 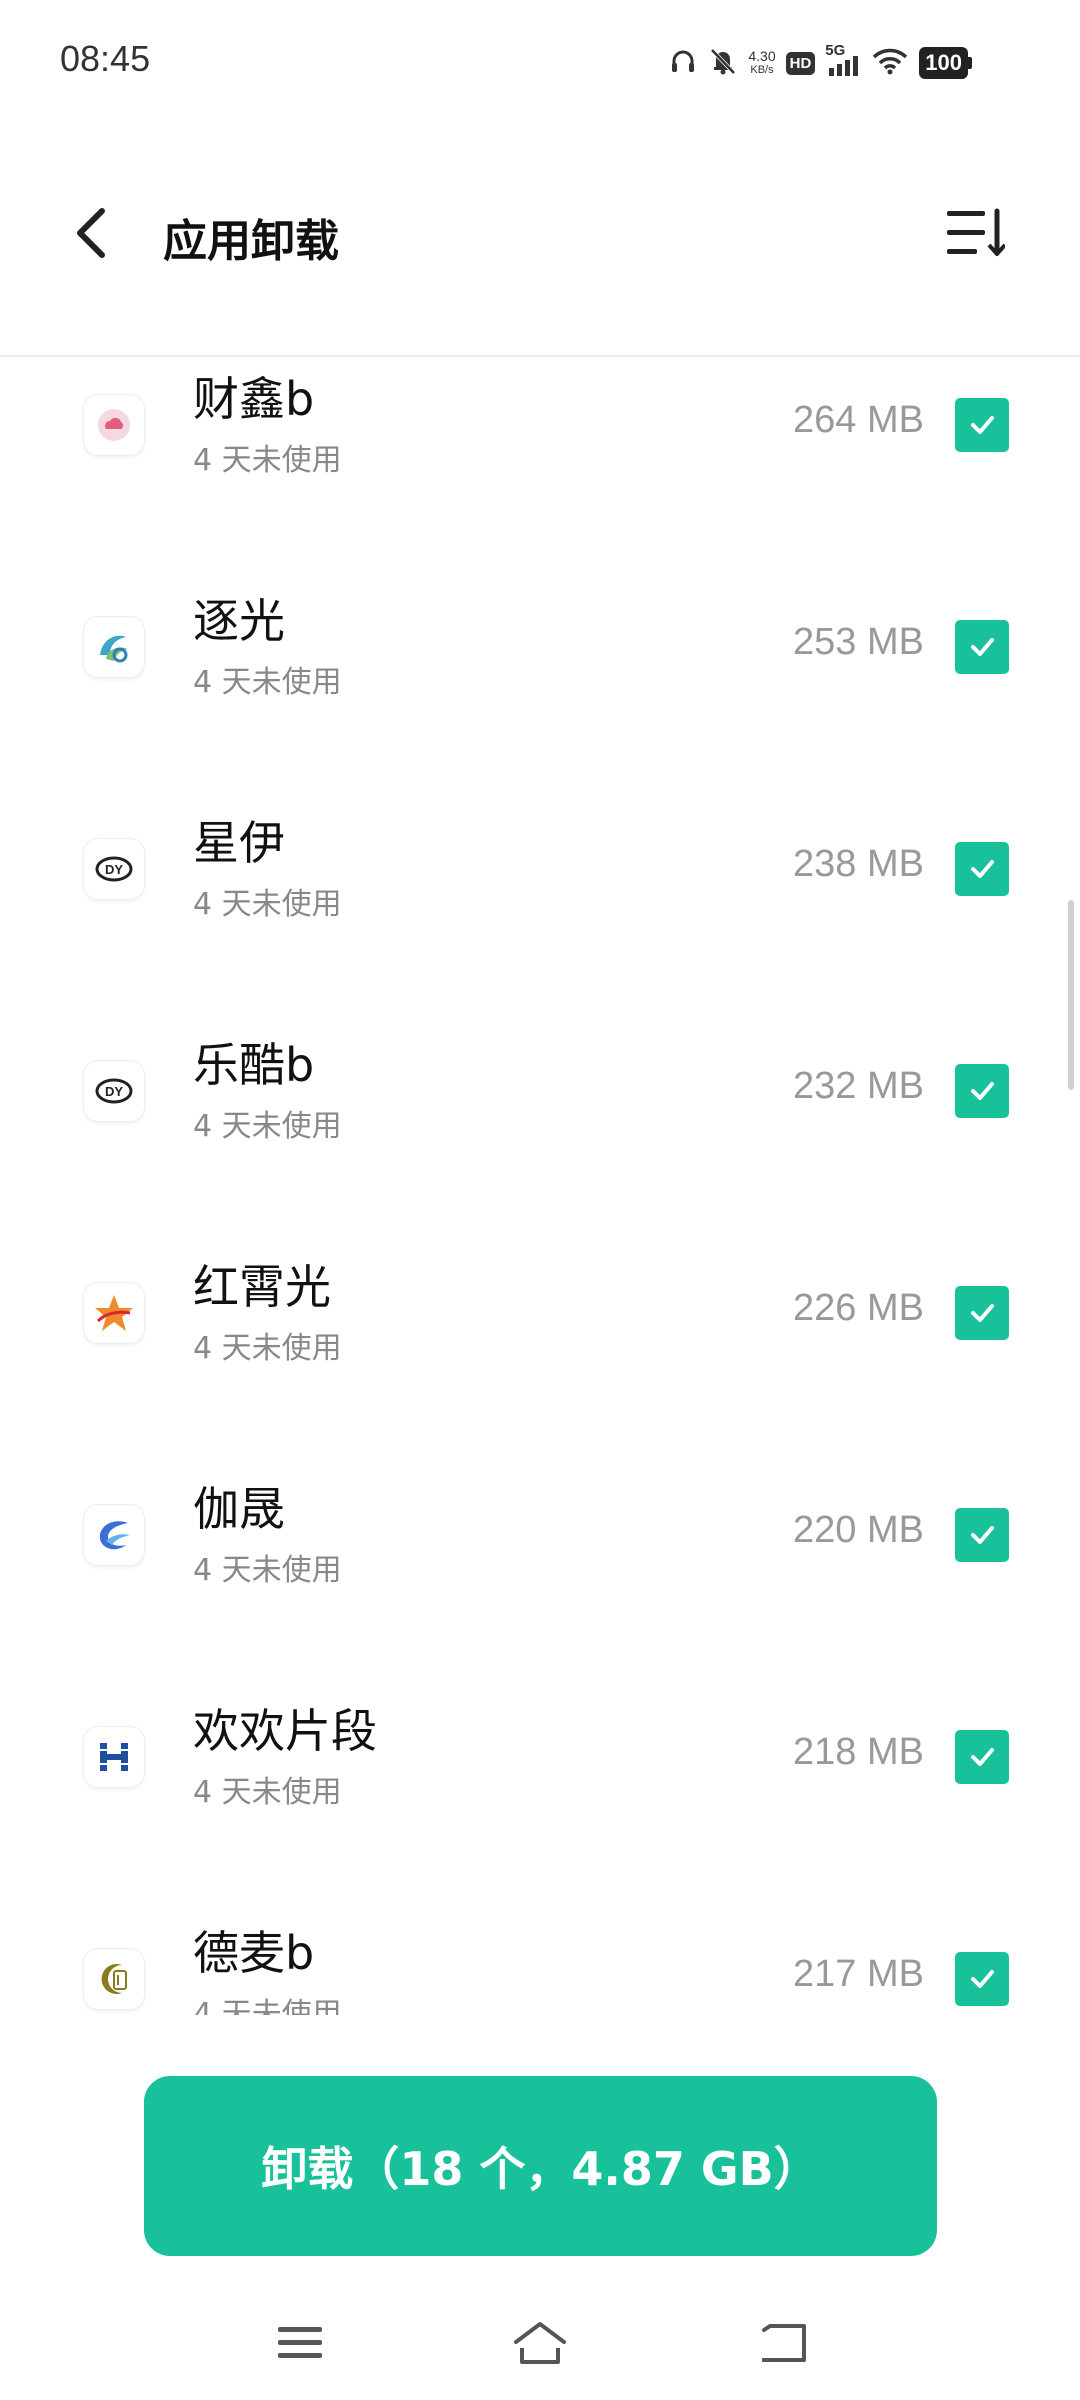 What do you see at coordinates (262, 1287) in the screenshot?
I see `app-name: 红霄光` at bounding box center [262, 1287].